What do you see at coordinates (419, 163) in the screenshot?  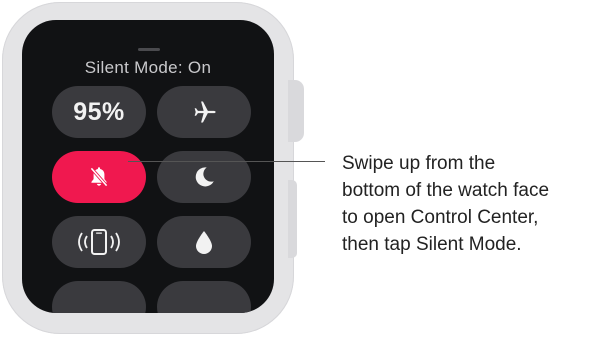 I see `callout-line-1: Swipe up from the` at bounding box center [419, 163].